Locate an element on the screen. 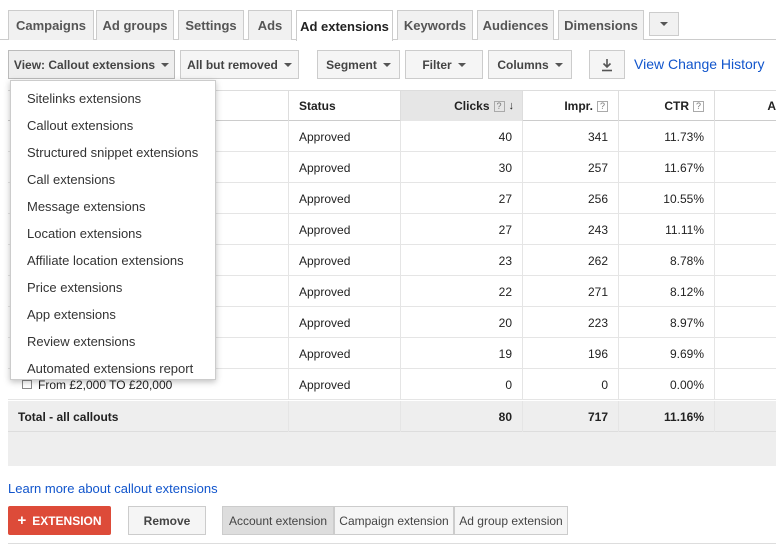 This screenshot has height=548, width=776. cell-clicks: 27 is located at coordinates (461, 198).